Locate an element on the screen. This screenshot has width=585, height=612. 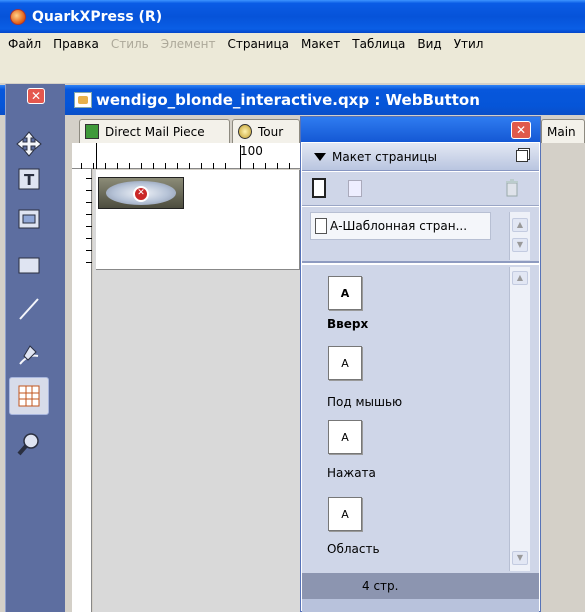
page-label: Нажата is located at coordinates (351, 473).